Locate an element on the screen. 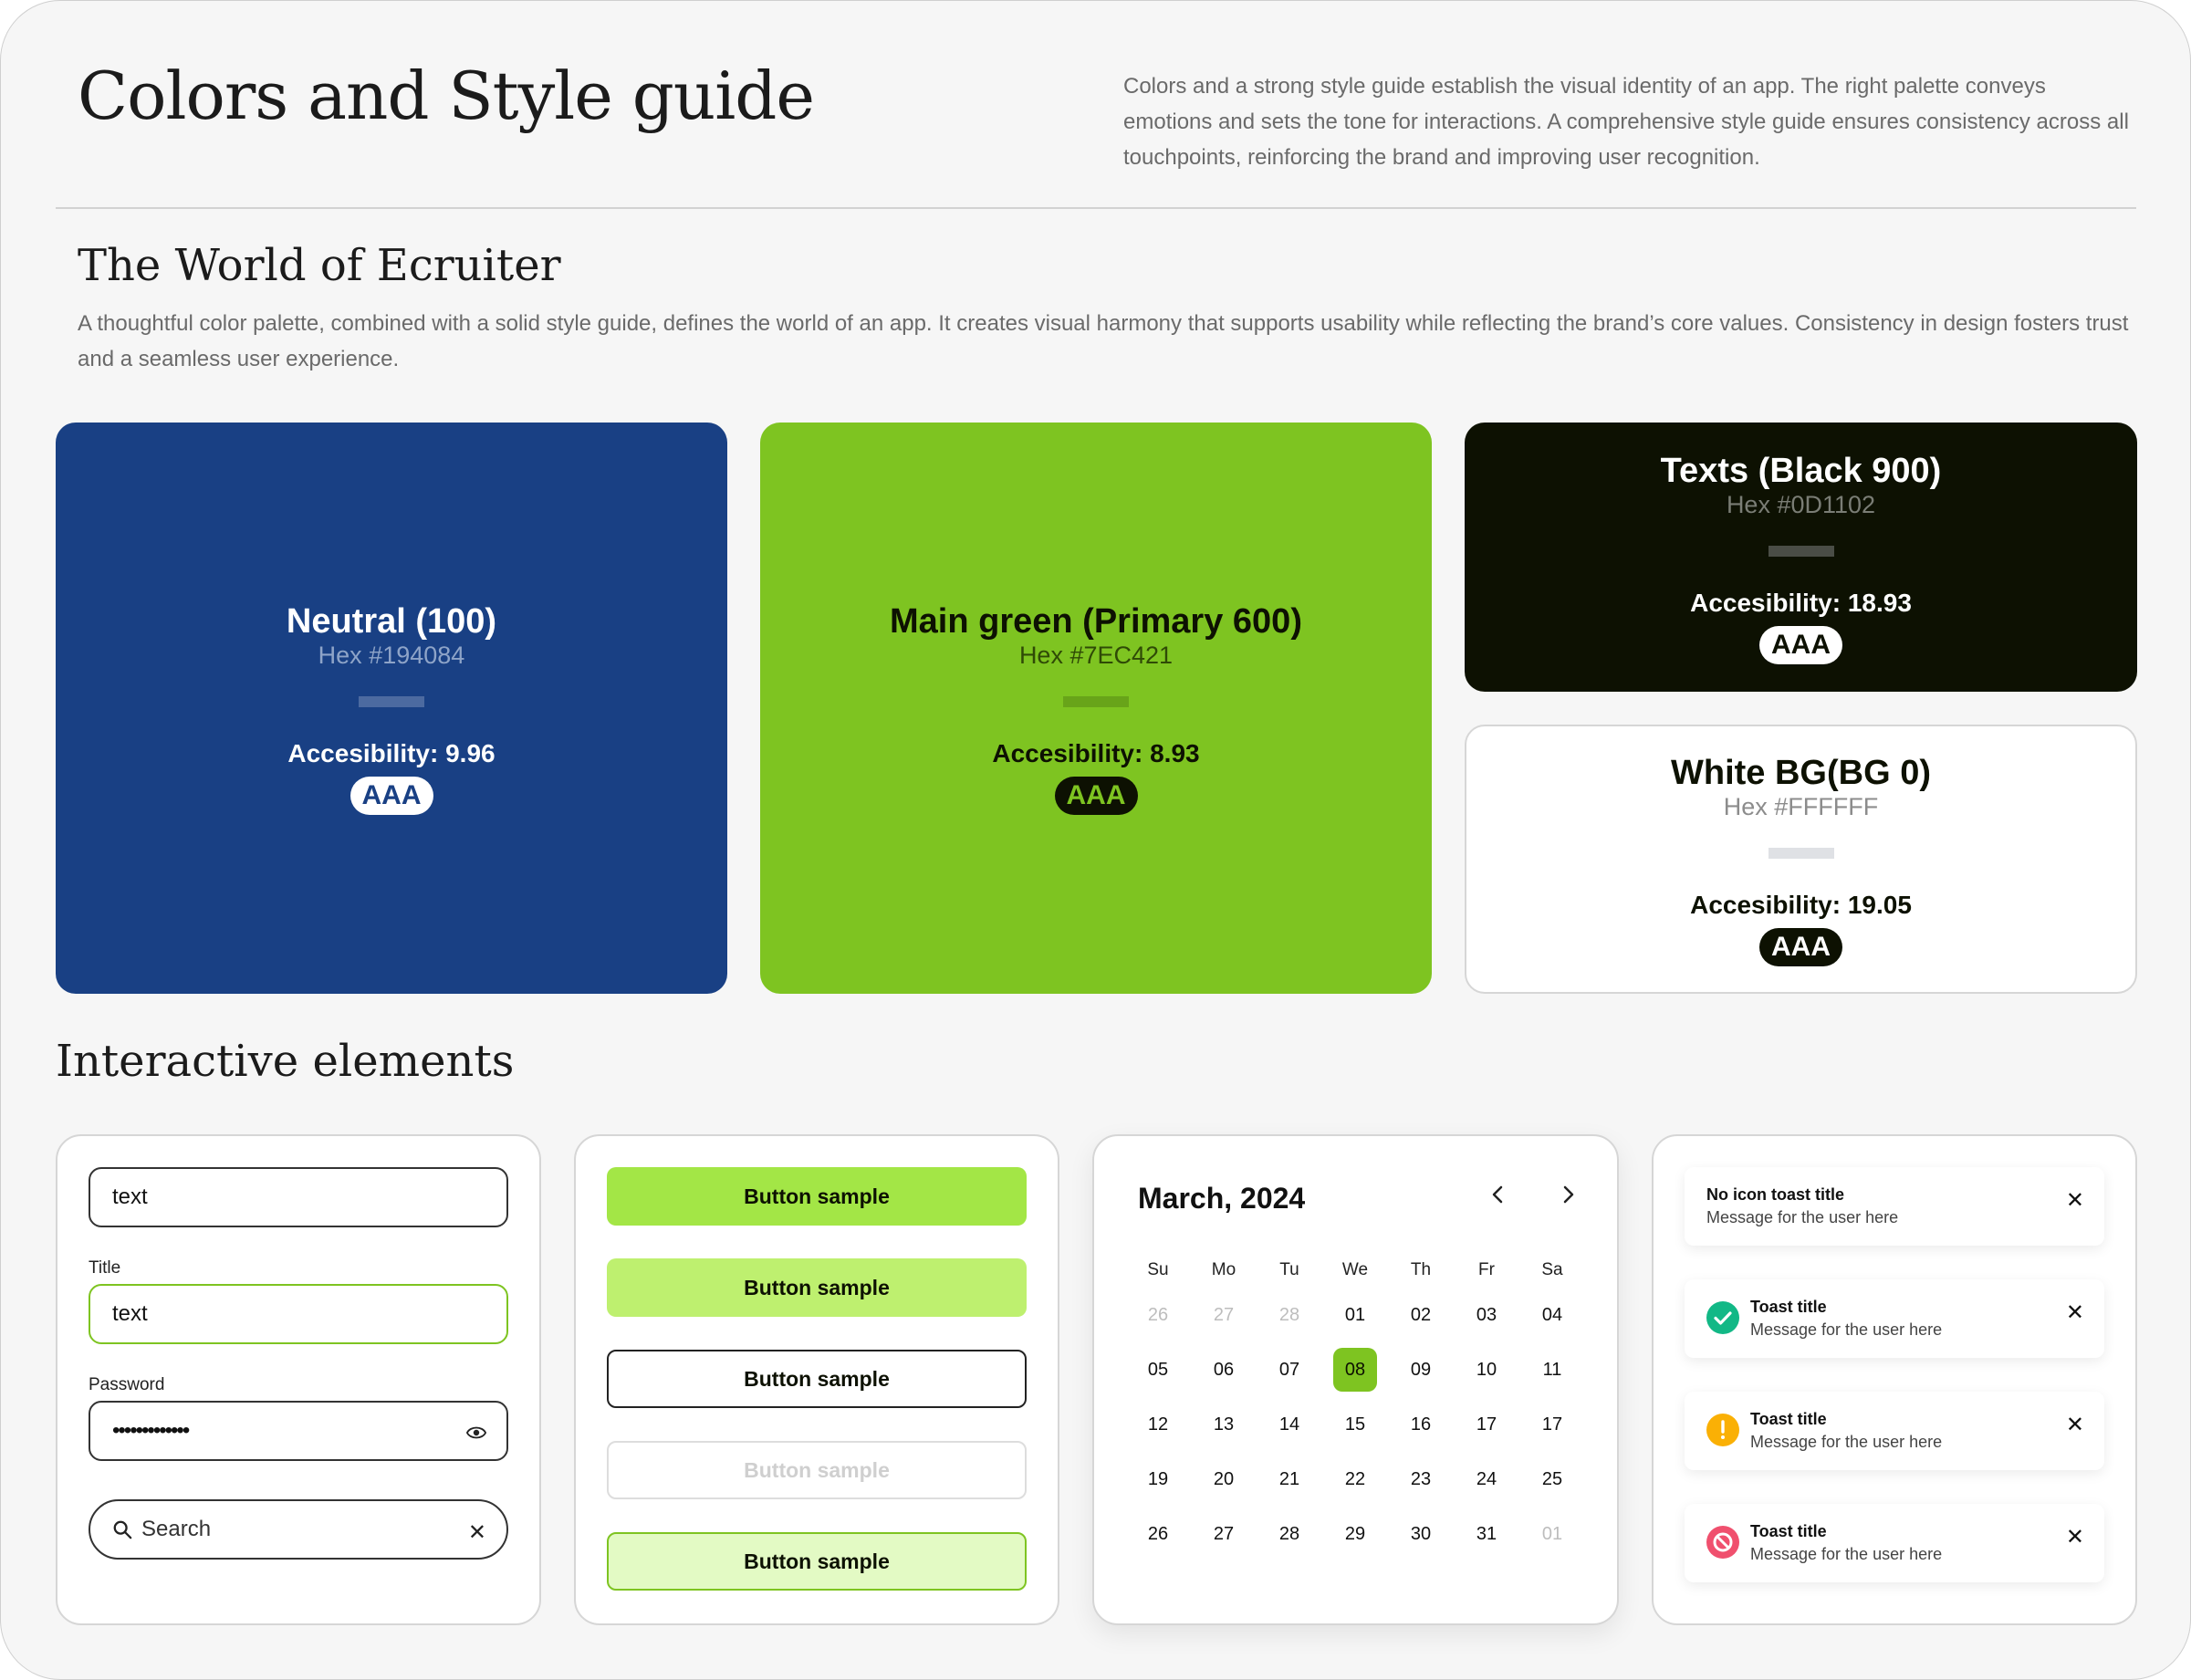  calendar-day: 29 is located at coordinates (1355, 1535).